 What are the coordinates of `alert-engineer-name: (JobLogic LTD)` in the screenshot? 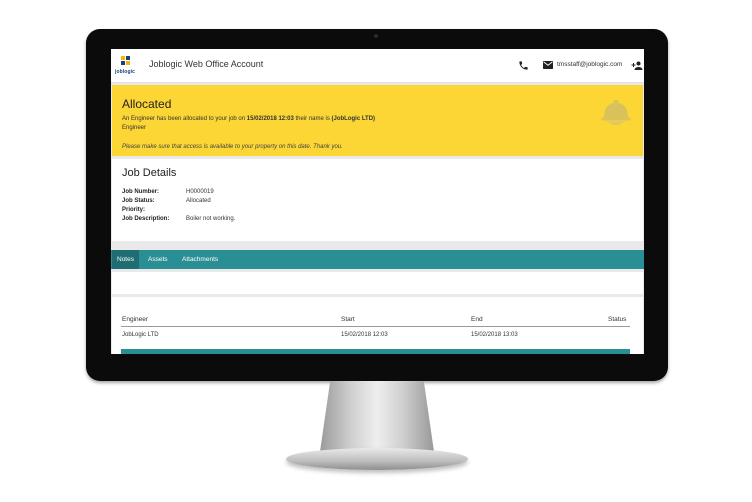 It's located at (353, 119).